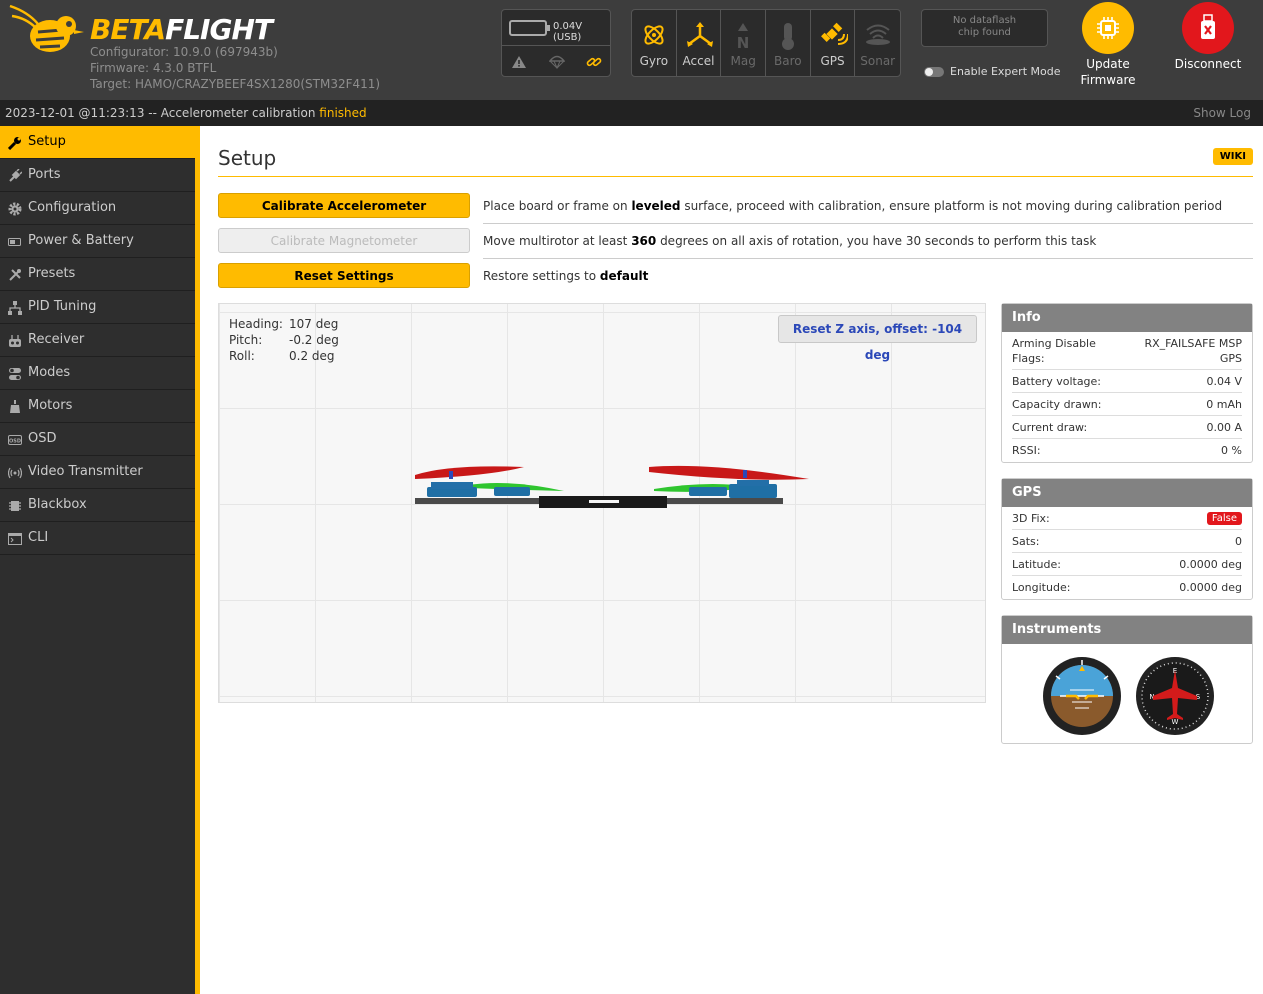 This screenshot has height=994, width=1263. What do you see at coordinates (97, 340) in the screenshot?
I see `sidebar-item-receiver: Receiver` at bounding box center [97, 340].